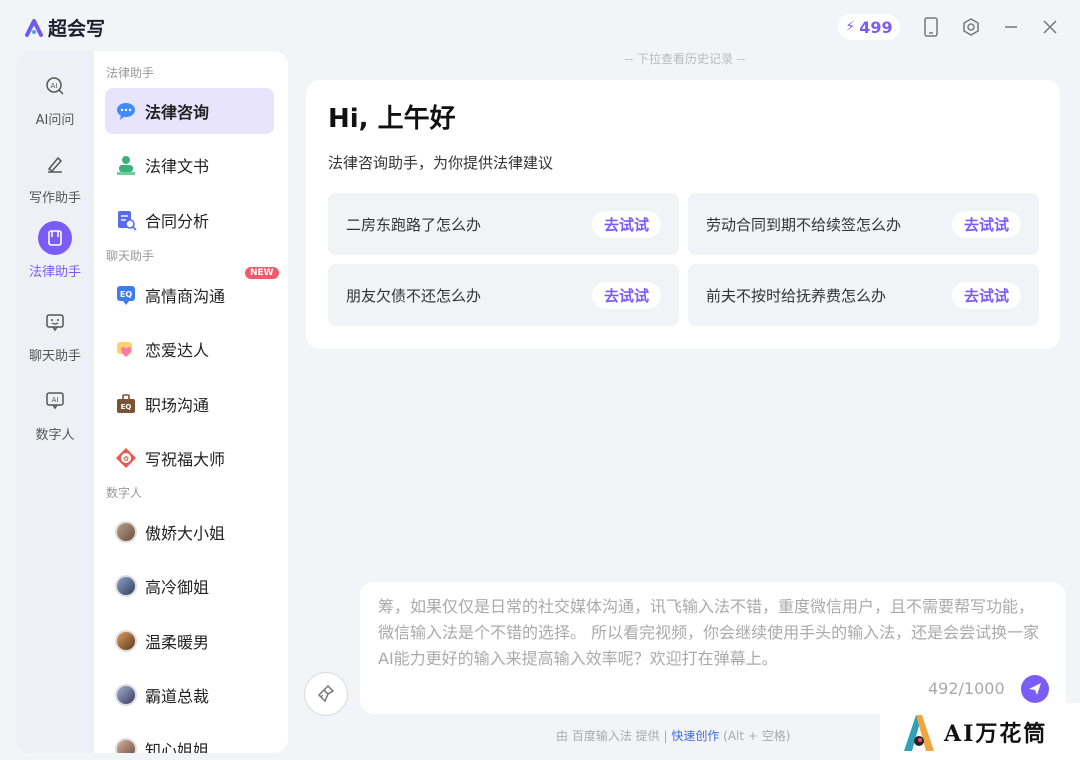 This screenshot has width=1080, height=760. Describe the element at coordinates (1050, 27) in the screenshot. I see `close-icon` at that location.